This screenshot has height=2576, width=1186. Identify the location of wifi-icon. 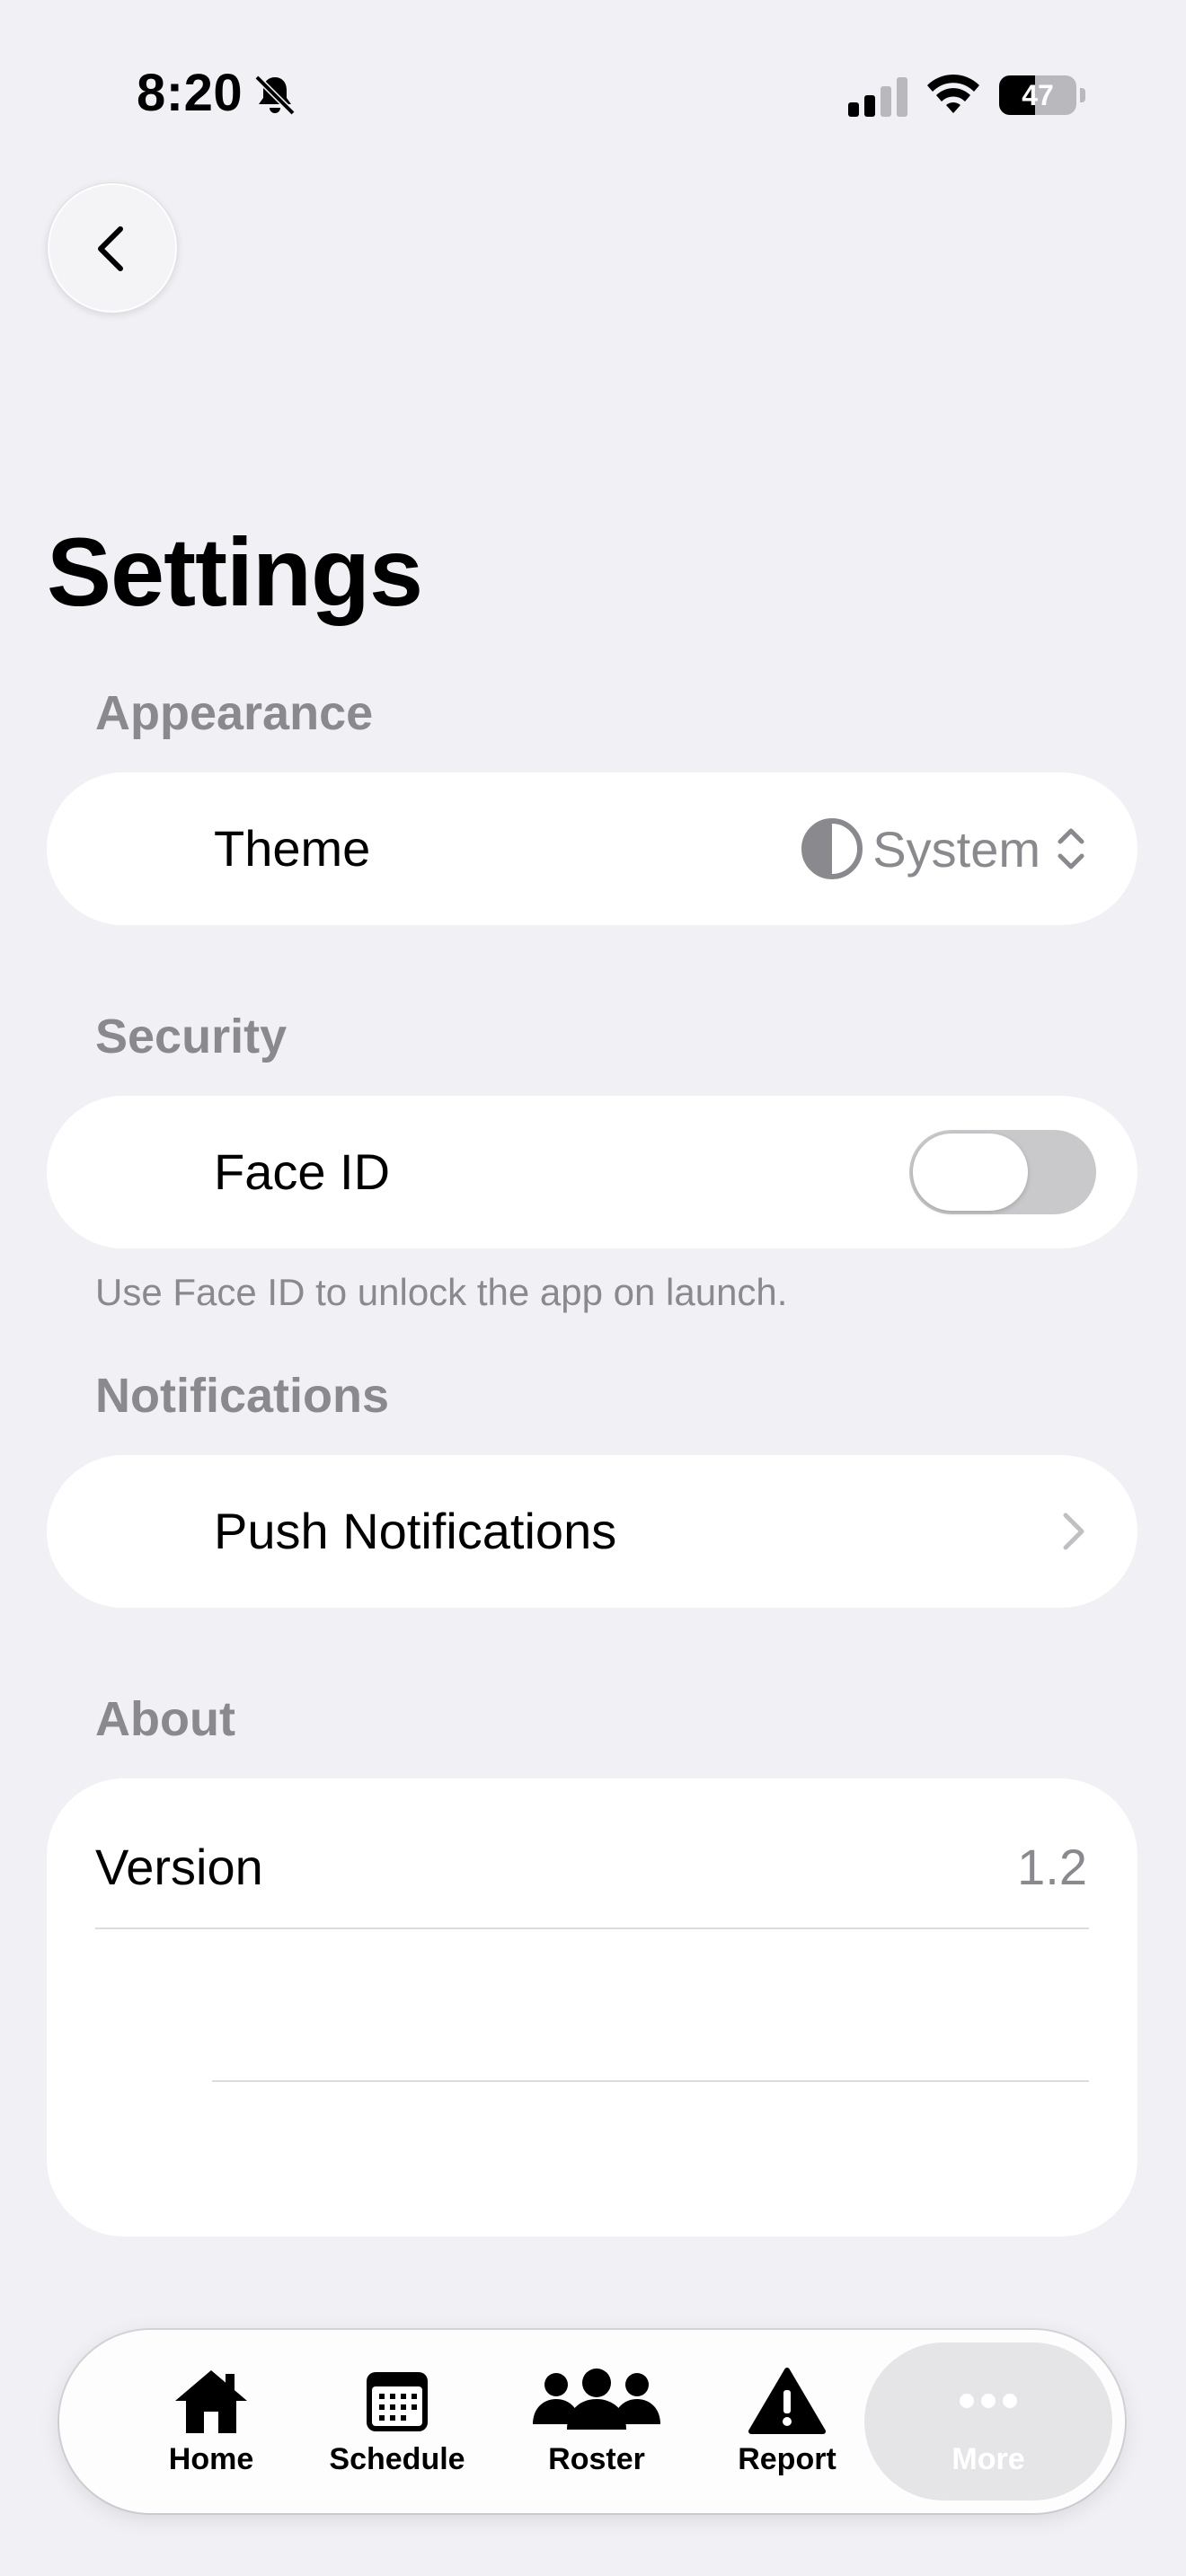
(953, 93).